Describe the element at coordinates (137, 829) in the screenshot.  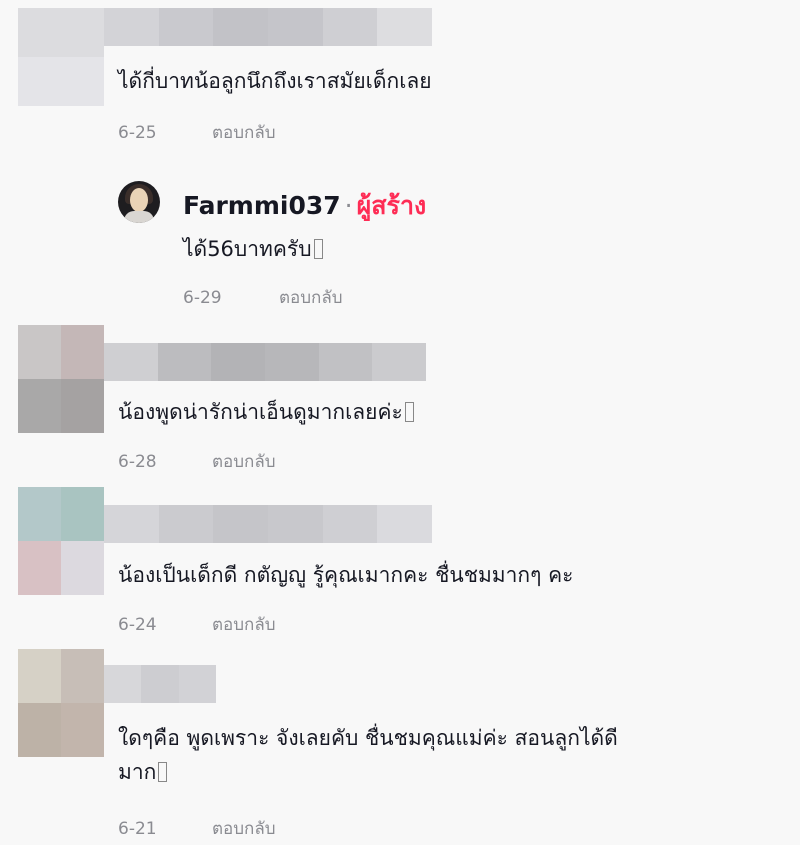
I see `comment-date: 6-21` at that location.